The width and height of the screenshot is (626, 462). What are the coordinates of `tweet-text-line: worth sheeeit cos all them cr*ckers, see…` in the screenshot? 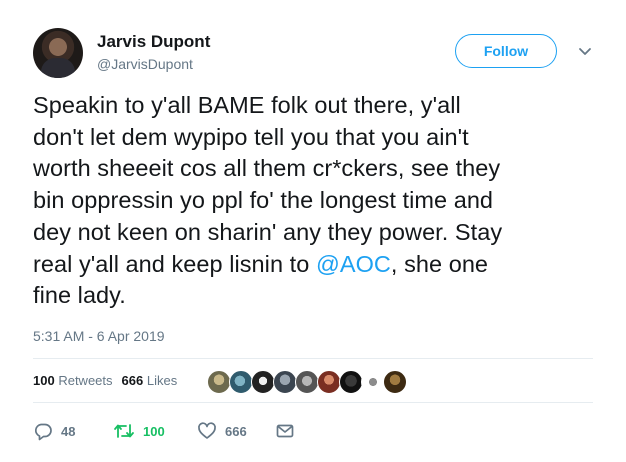 It's located at (267, 168).